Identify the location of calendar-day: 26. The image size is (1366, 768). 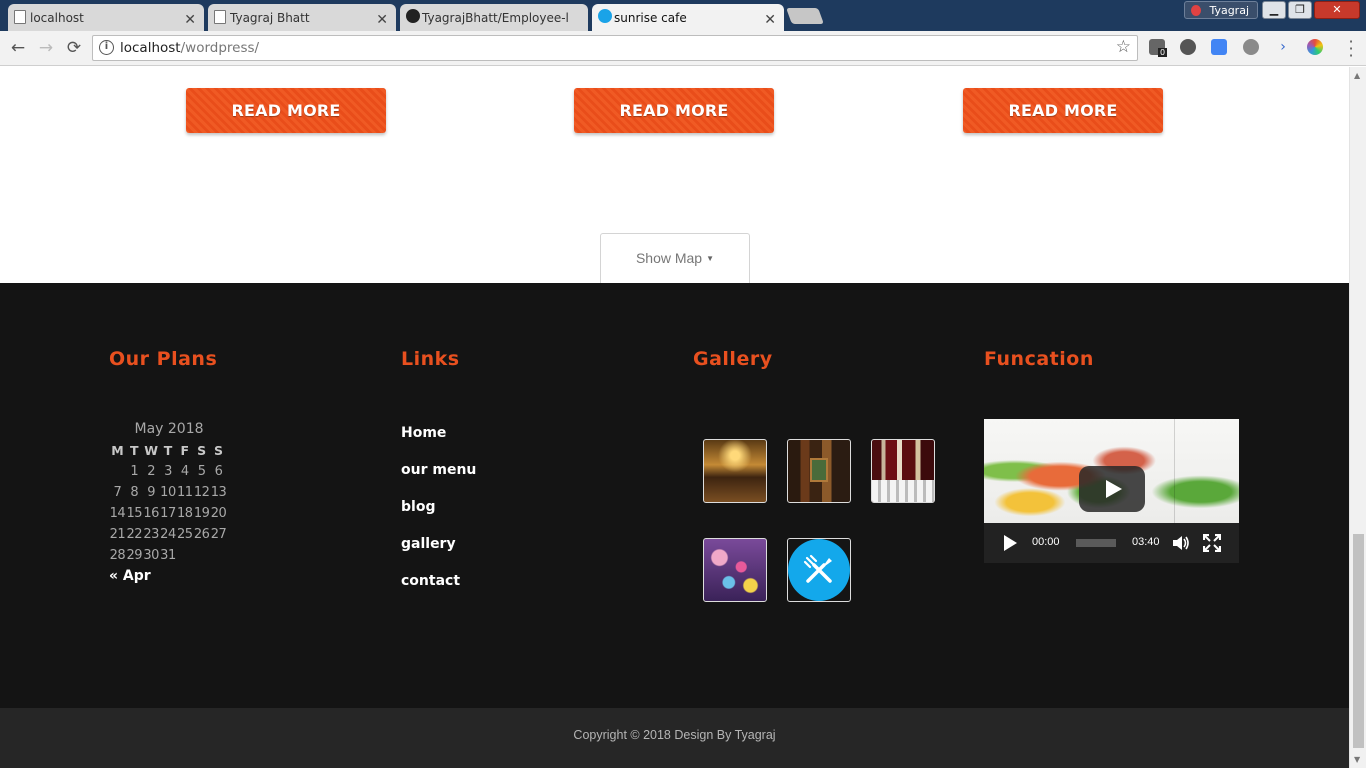
(201, 534).